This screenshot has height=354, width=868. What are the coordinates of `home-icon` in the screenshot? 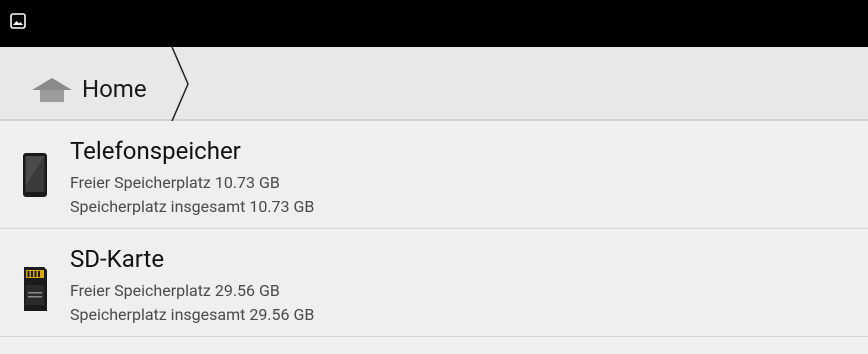 It's located at (52, 90).